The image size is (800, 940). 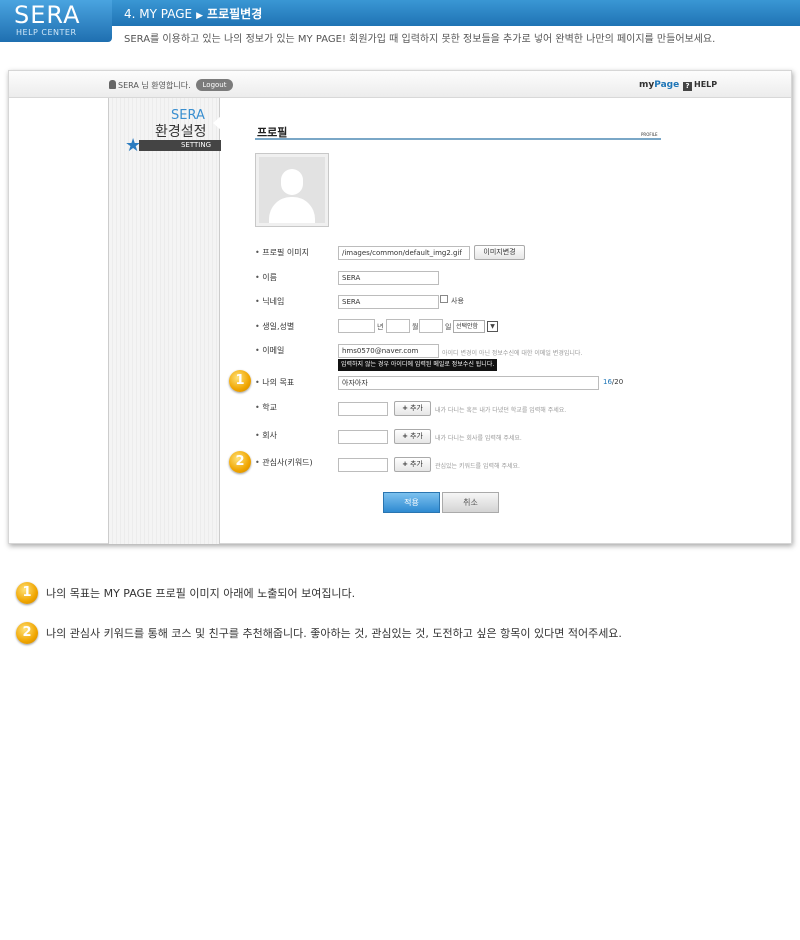 What do you see at coordinates (164, 321) in the screenshot?
I see `settings-sidebar: SERA 환경설정 ★ SETTING` at bounding box center [164, 321].